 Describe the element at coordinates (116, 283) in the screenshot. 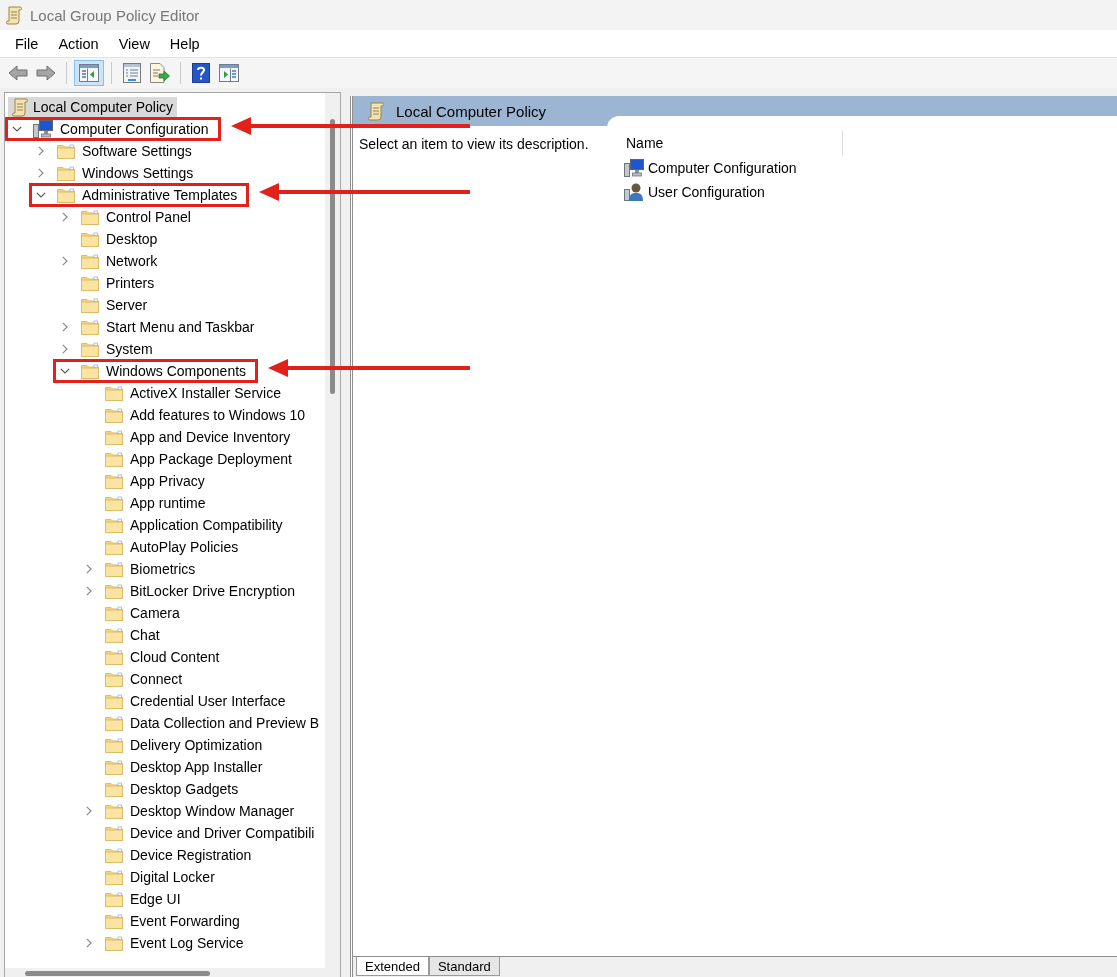

I see `tree-item: Printers` at that location.